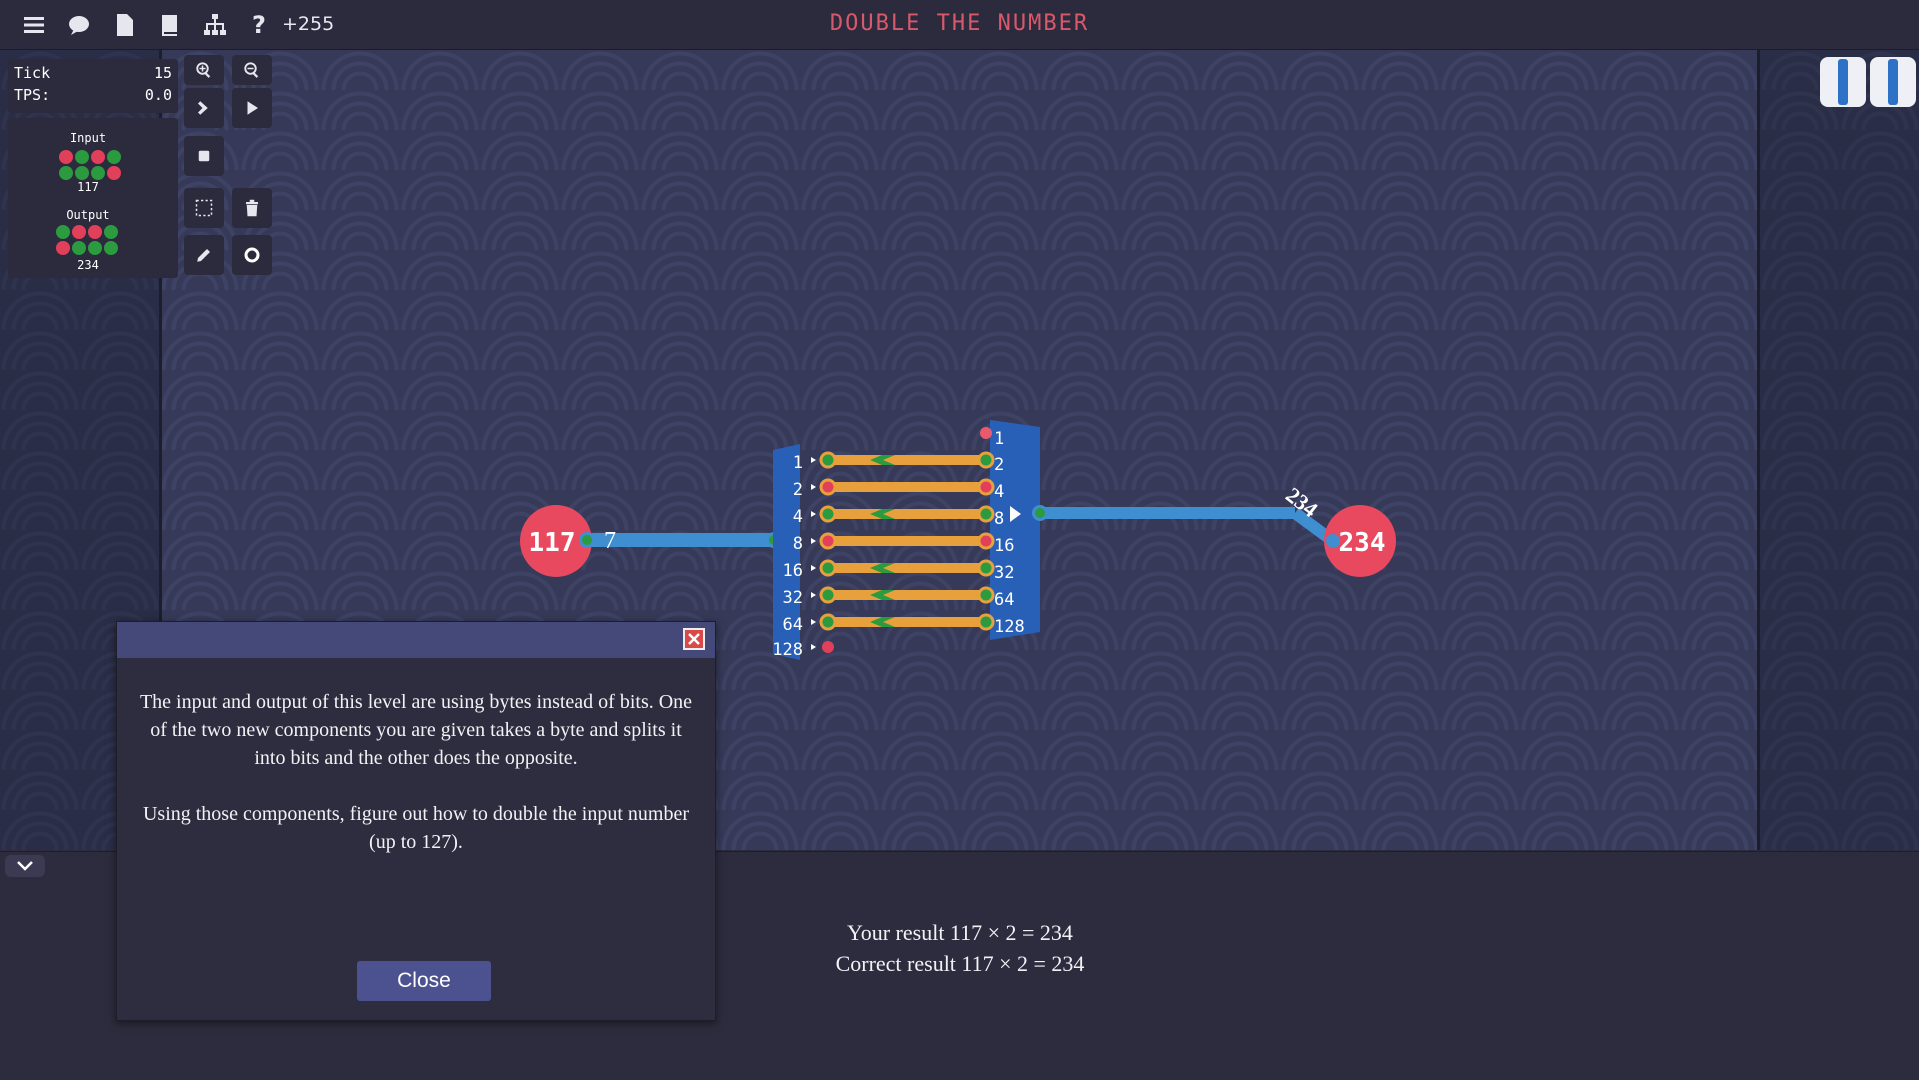 Image resolution: width=1919 pixels, height=1080 pixels. I want to click on selection-icon, so click(204, 208).